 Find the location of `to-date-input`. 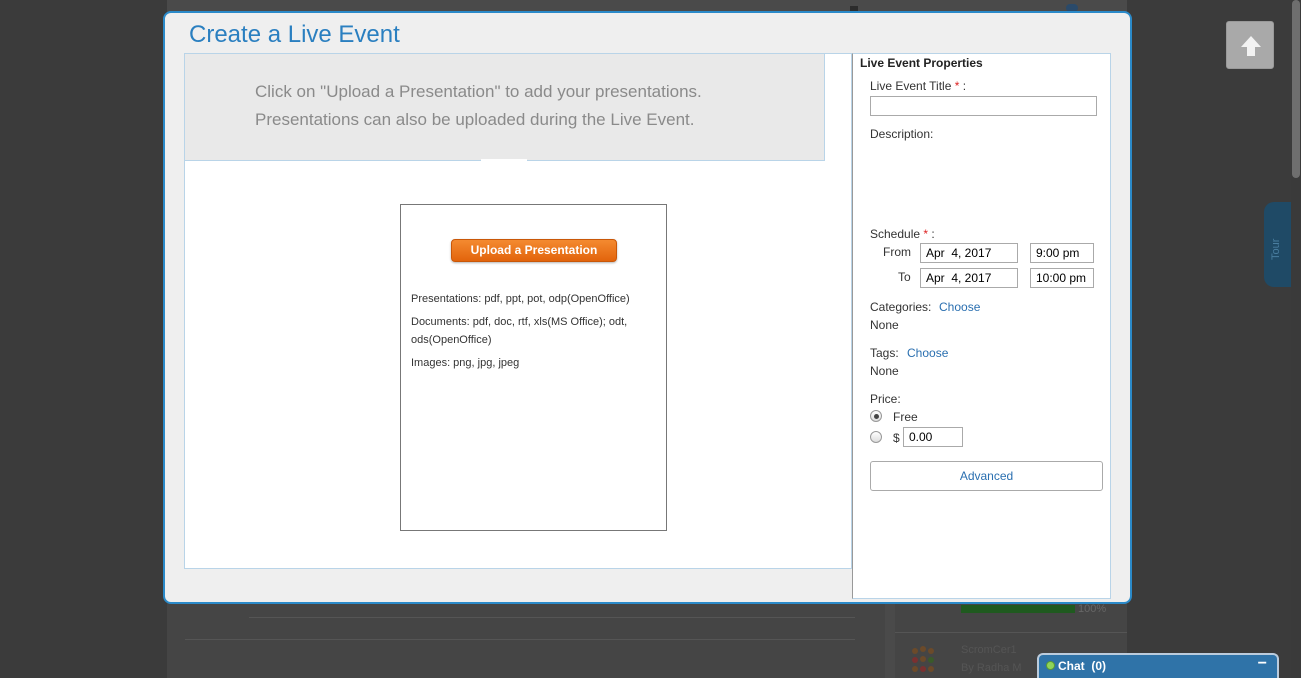

to-date-input is located at coordinates (969, 278).